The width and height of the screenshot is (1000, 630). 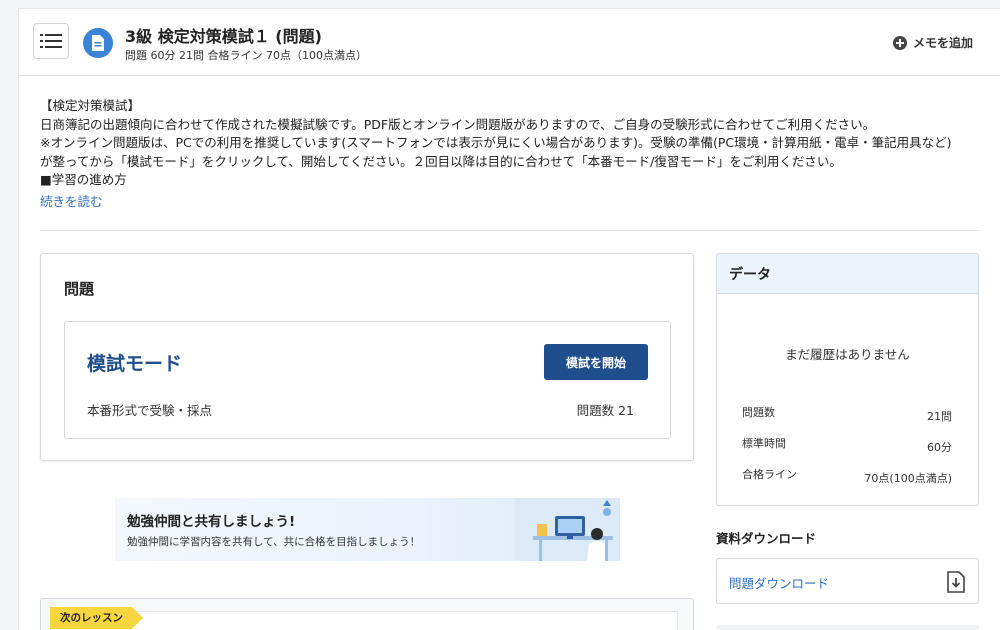 What do you see at coordinates (364, 620) in the screenshot?
I see `next-lesson-item` at bounding box center [364, 620].